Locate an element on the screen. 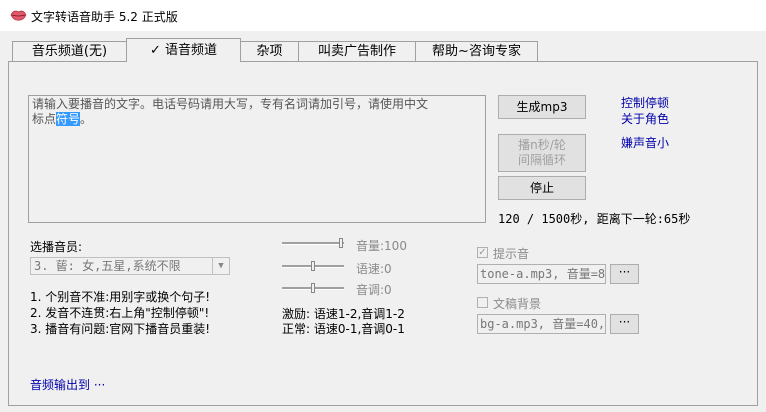 This screenshot has width=766, height=412. tab-ad-maker: 叫卖广告制作 is located at coordinates (357, 51).